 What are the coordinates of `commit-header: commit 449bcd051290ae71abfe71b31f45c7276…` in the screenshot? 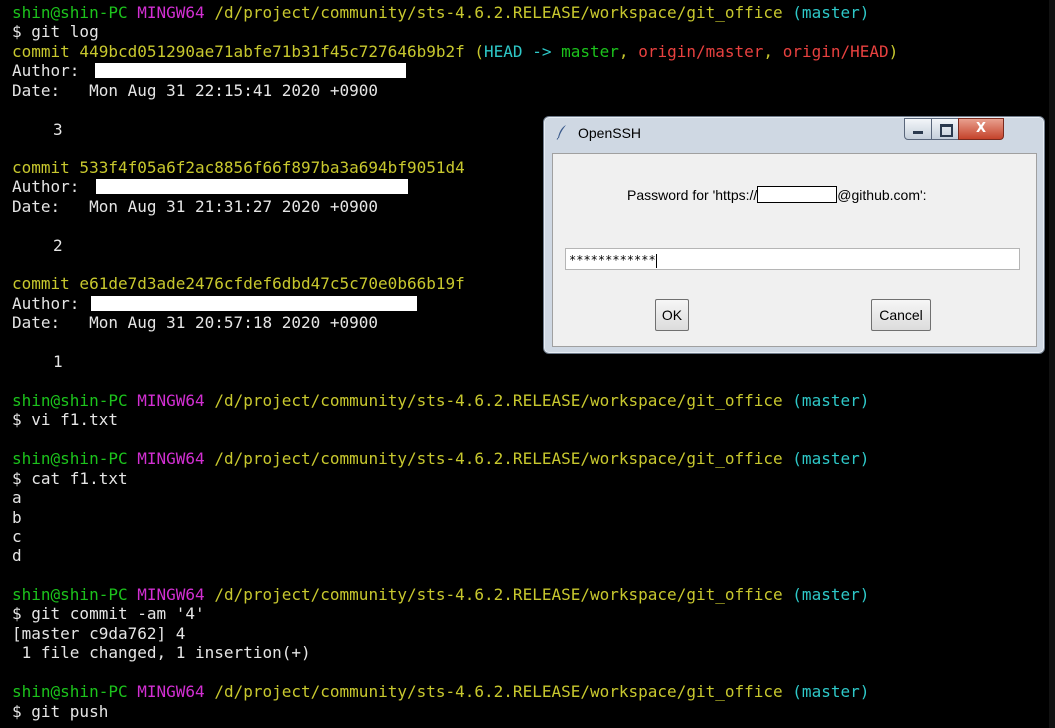 It's located at (455, 51).